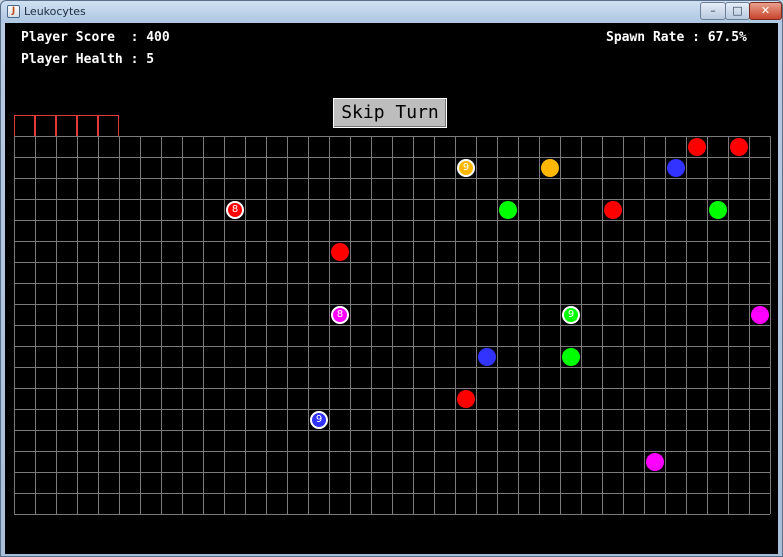 Image resolution: width=783 pixels, height=557 pixels. What do you see at coordinates (391, 12) in the screenshot?
I see `title-bar: J Leukocytes – □ ✕` at bounding box center [391, 12].